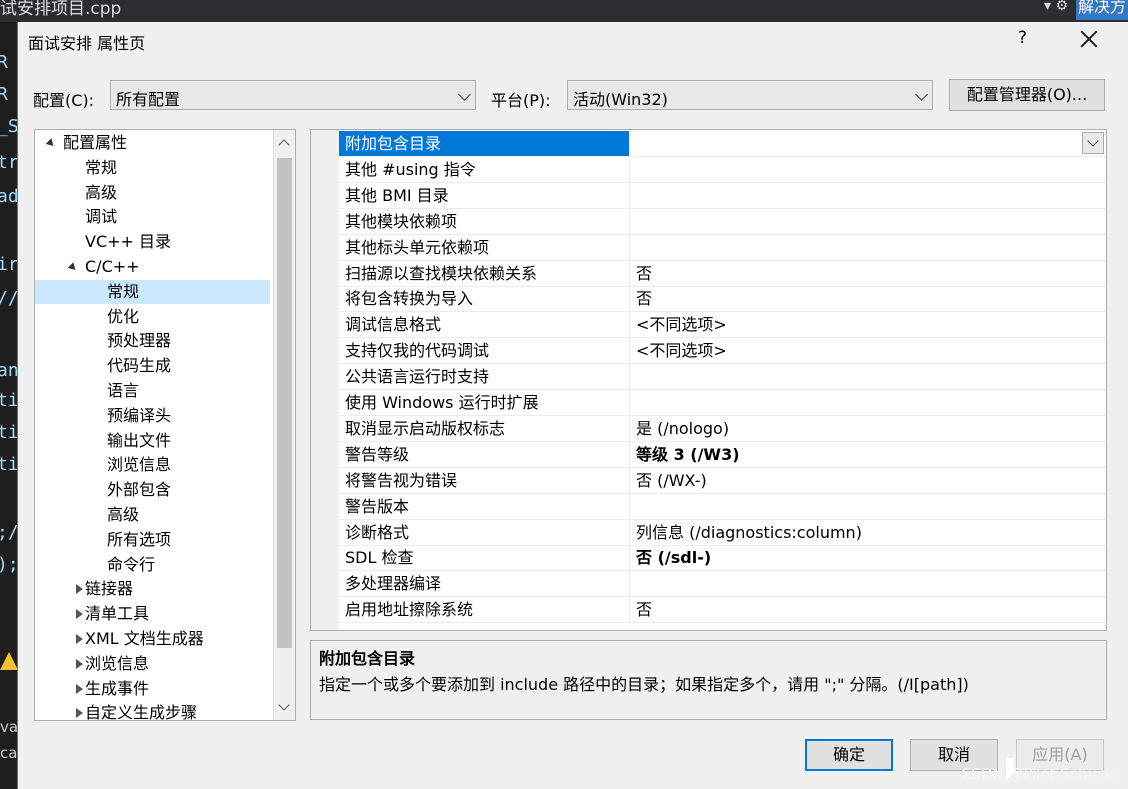 Image resolution: width=1128 pixels, height=789 pixels. Describe the element at coordinates (722, 169) in the screenshot. I see `property-row: 其他 #using 指令` at that location.